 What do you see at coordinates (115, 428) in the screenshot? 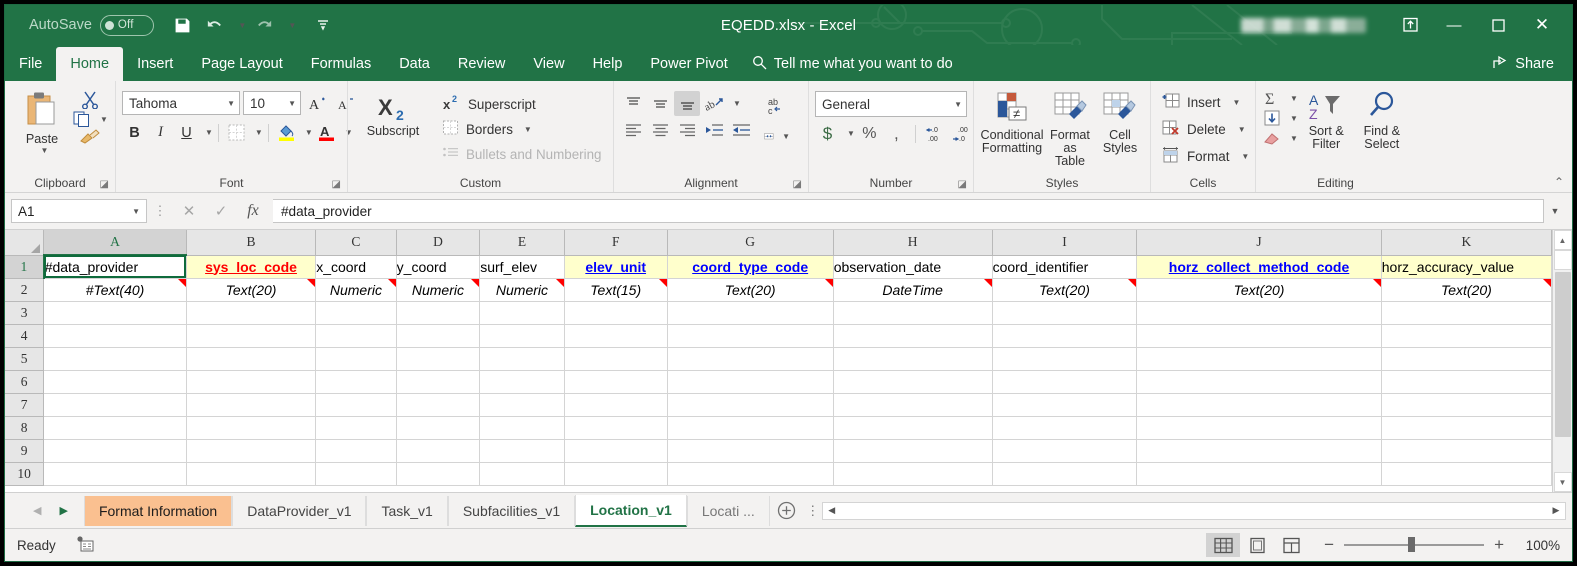
I see `cell-a8` at bounding box center [115, 428].